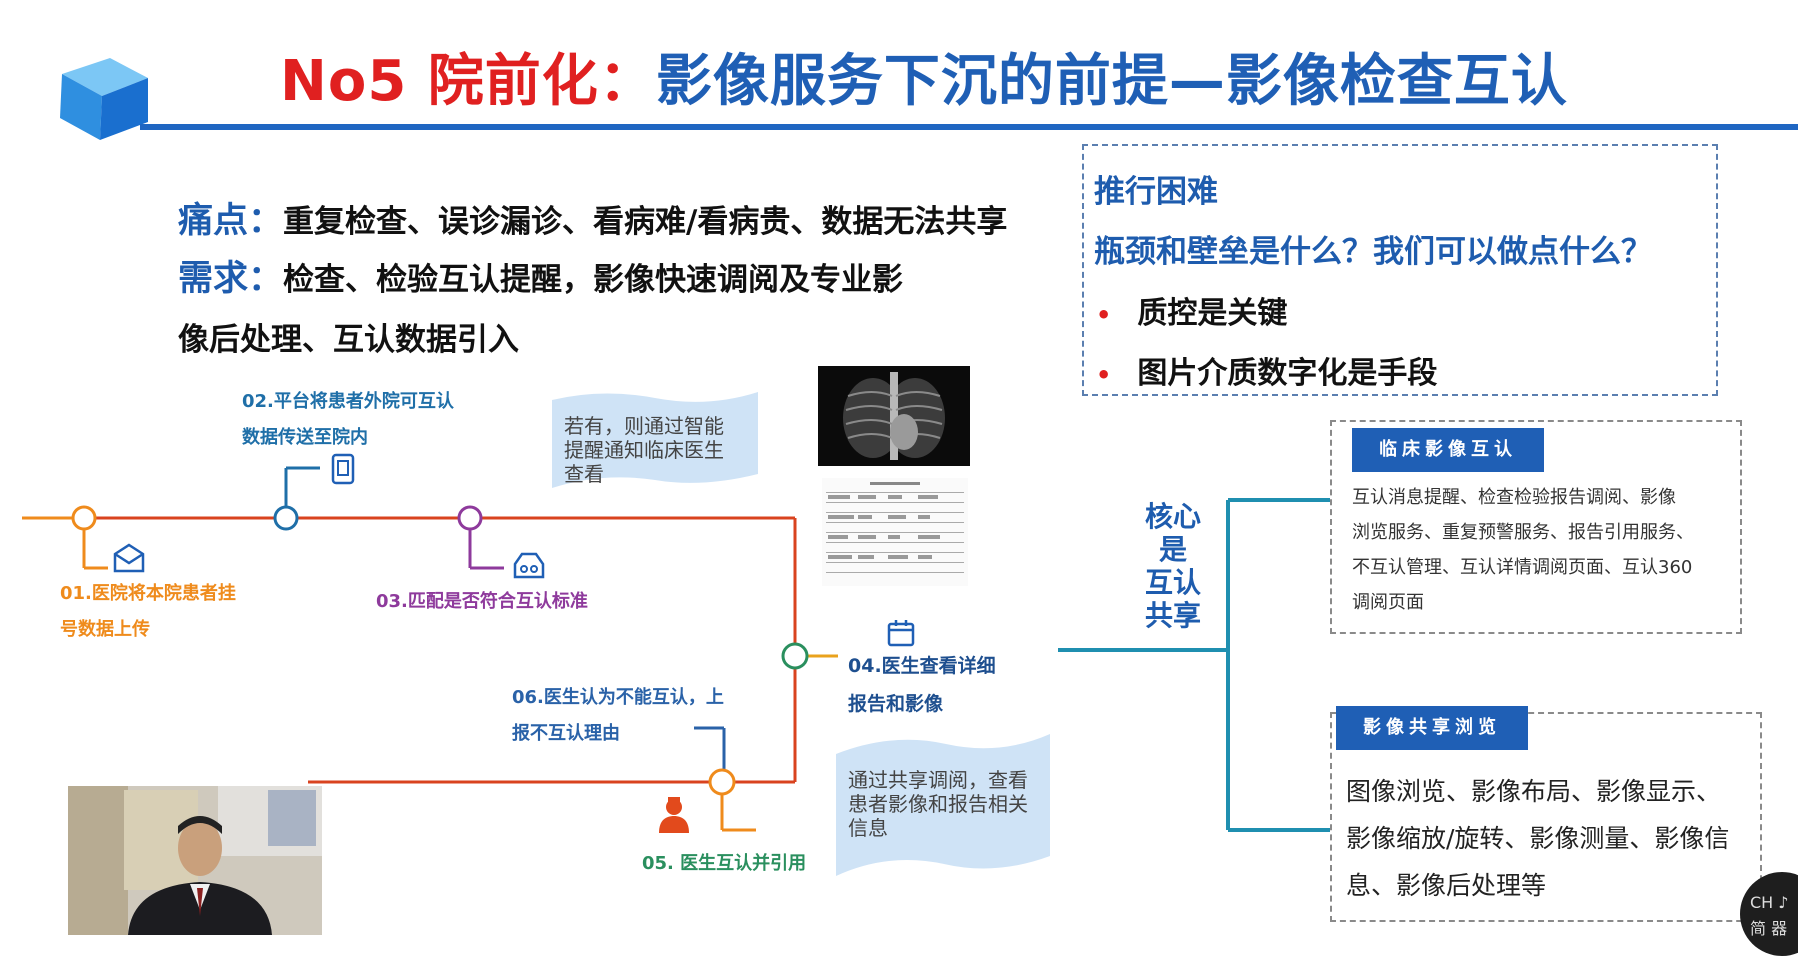  I want to click on clinical-panel-heading: 临床影像互认, so click(1448, 450).